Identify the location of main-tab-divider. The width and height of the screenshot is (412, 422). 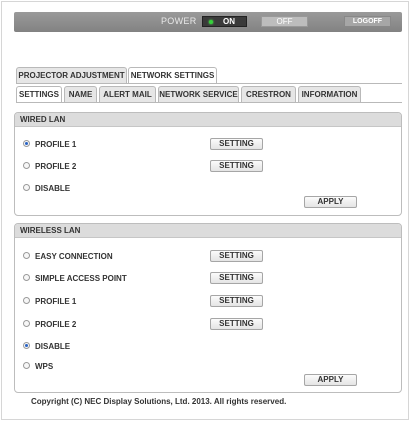
(209, 83).